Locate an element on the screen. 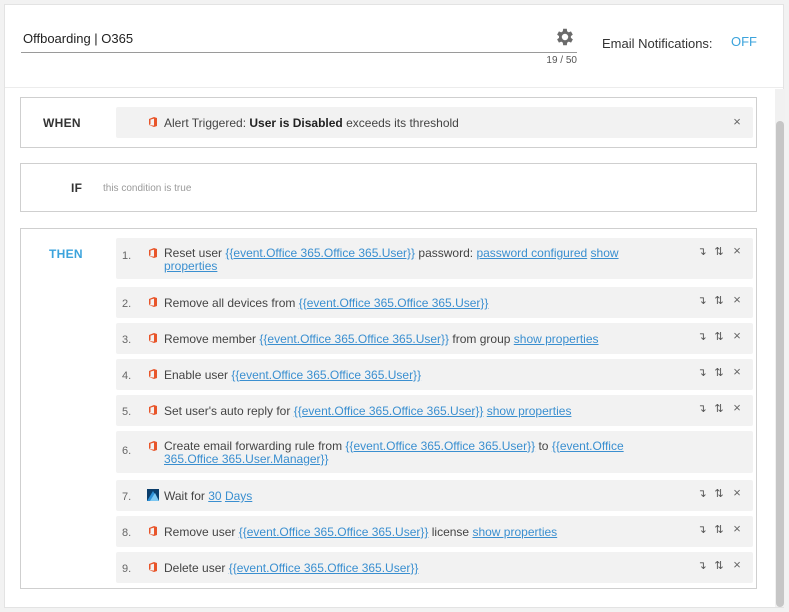 The height and width of the screenshot is (612, 789). remove-trigger-button: × is located at coordinates (737, 121).